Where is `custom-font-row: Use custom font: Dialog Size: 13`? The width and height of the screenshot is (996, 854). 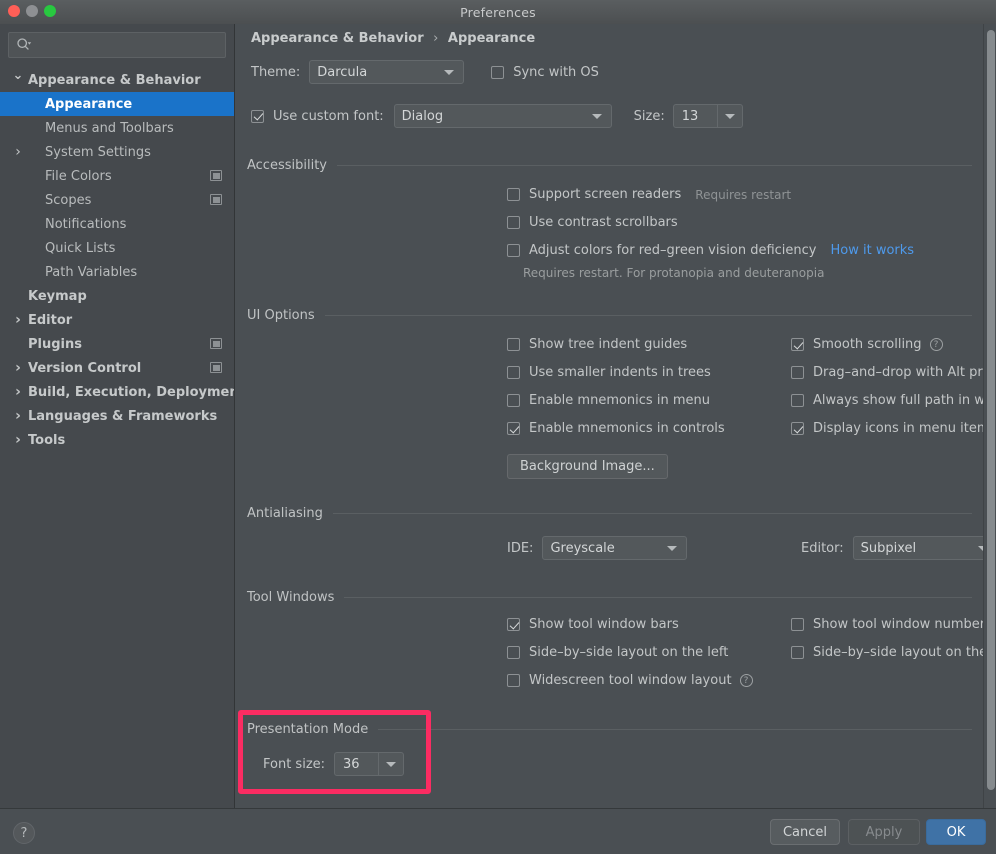
custom-font-row: Use custom font: Dialog Size: 13 is located at coordinates (497, 116).